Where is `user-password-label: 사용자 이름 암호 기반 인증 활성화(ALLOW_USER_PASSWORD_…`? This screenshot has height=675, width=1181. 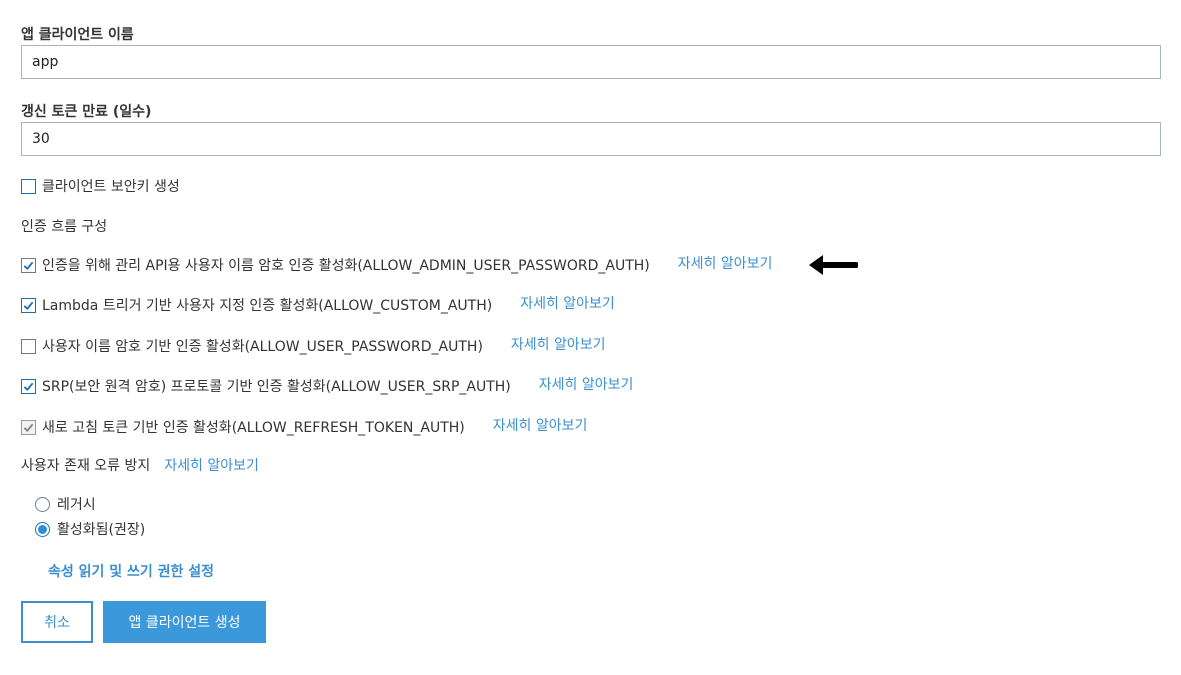 user-password-label: 사용자 이름 암호 기반 인증 활성화(ALLOW_USER_PASSWORD_… is located at coordinates (262, 347).